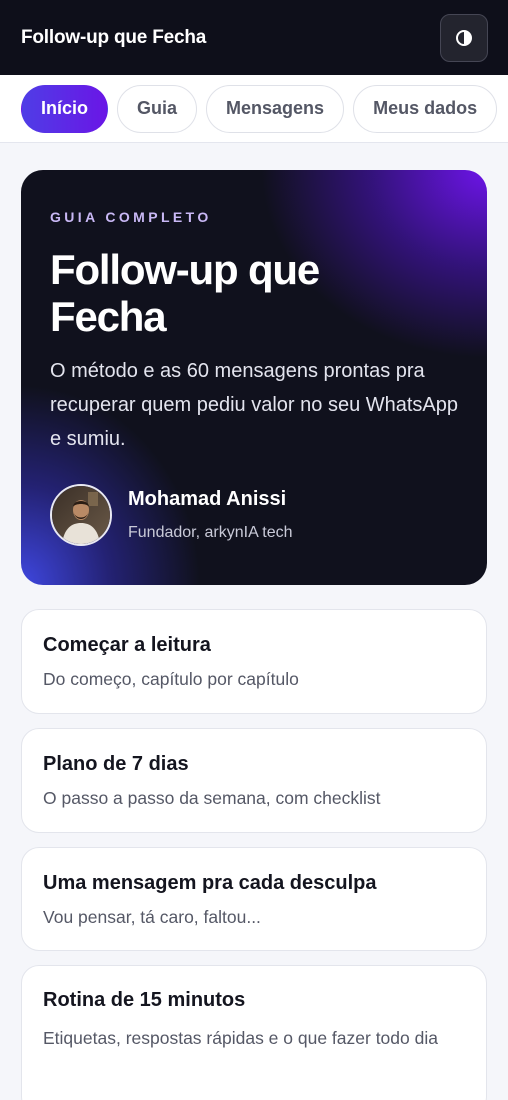 This screenshot has height=1100, width=508. I want to click on hero-title: Follow-up que Fecha, so click(185, 293).